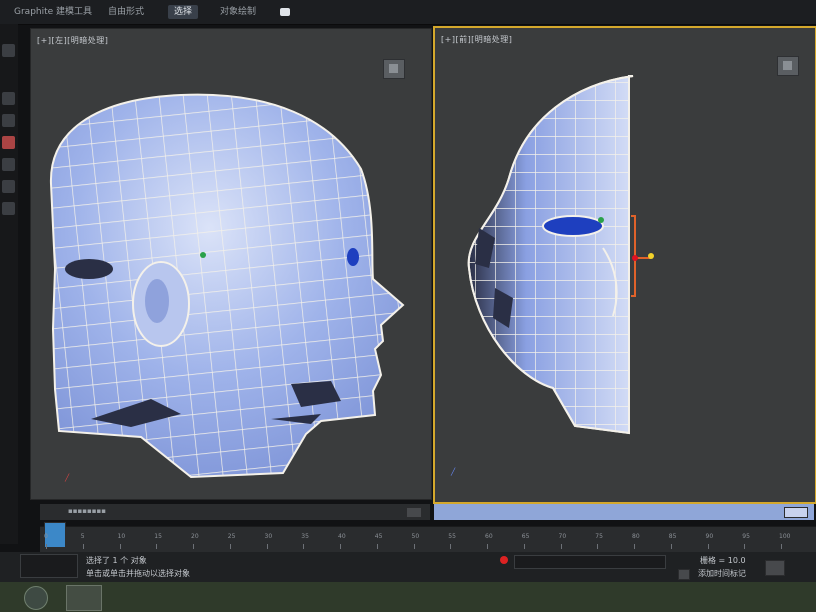 This screenshot has width=816, height=612. What do you see at coordinates (624, 512) in the screenshot?
I see `time-slider` at bounding box center [624, 512].